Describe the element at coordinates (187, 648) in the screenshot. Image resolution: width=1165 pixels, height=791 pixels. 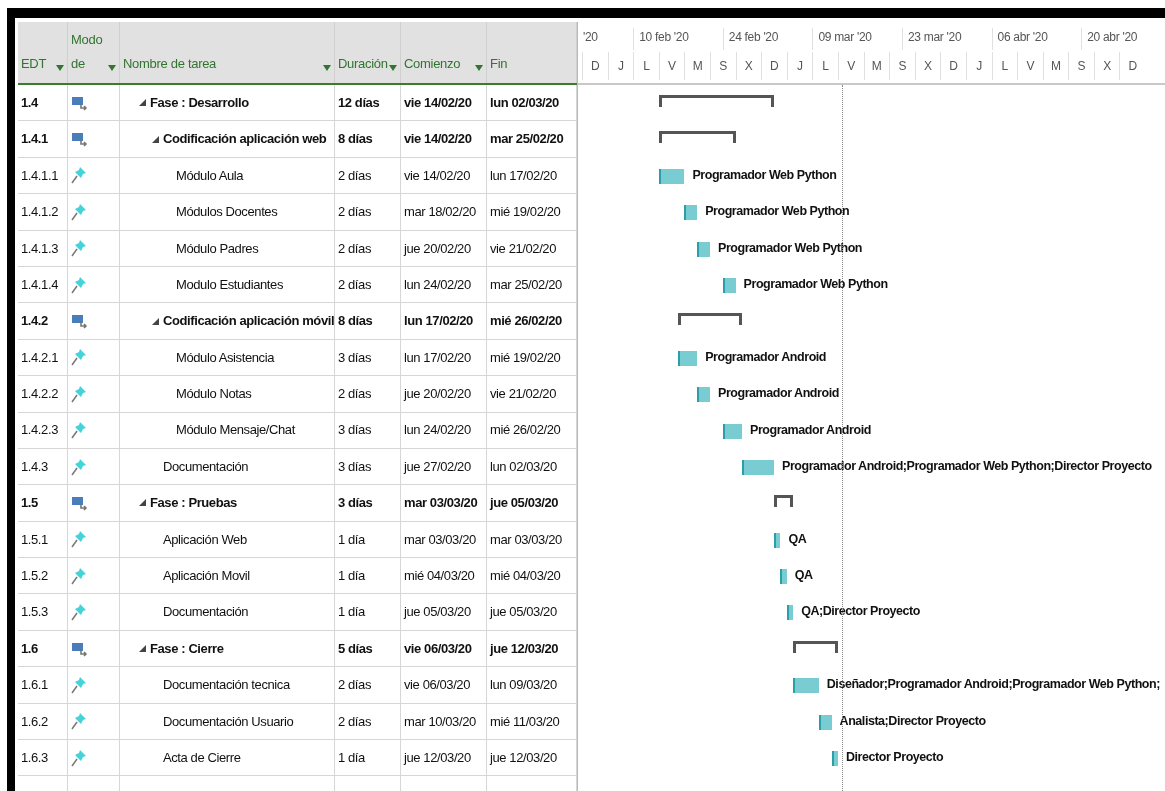
I see `task-name: Fase : Cierre` at that location.